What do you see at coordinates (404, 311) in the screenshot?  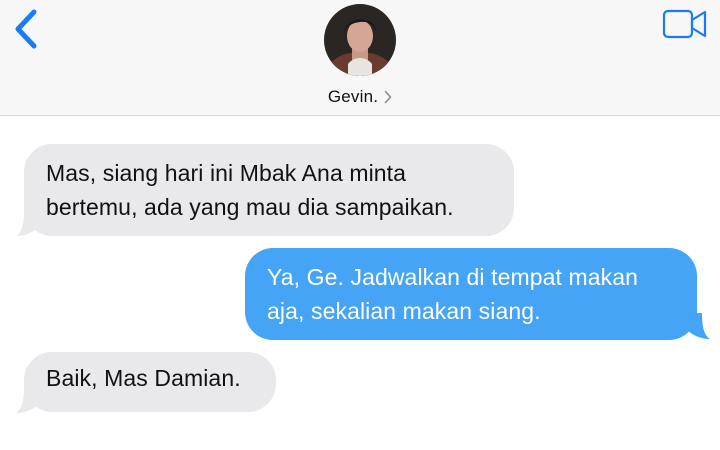 I see `message-line: aja, sekalian makan siang.` at bounding box center [404, 311].